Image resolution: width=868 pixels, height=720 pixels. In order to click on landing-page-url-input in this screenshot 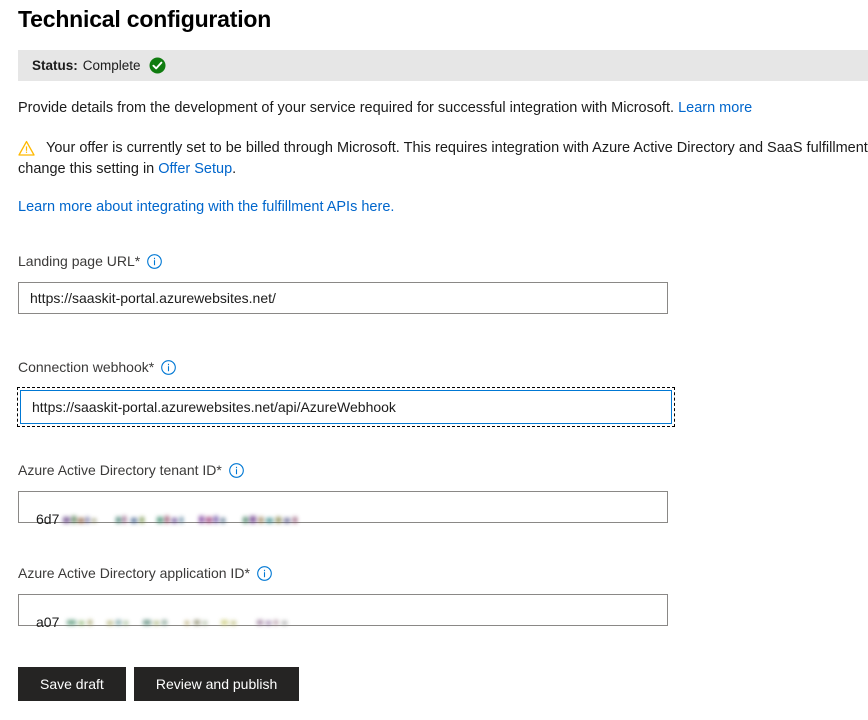, I will do `click(343, 298)`.